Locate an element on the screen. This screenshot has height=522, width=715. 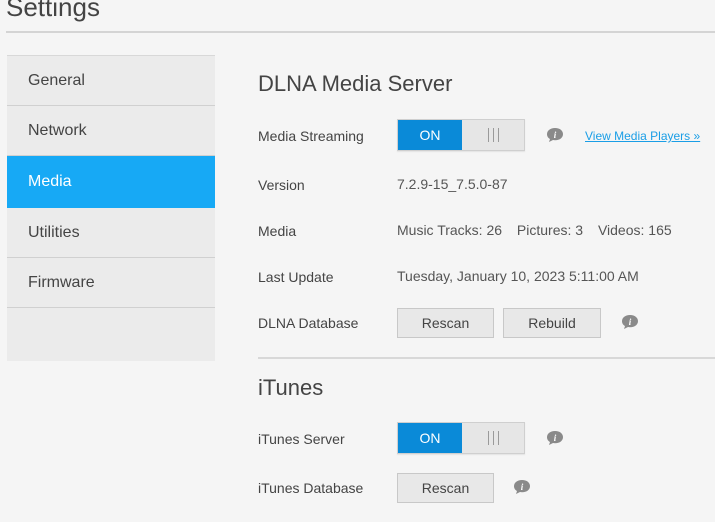
sidebar-item-general: General is located at coordinates (111, 81).